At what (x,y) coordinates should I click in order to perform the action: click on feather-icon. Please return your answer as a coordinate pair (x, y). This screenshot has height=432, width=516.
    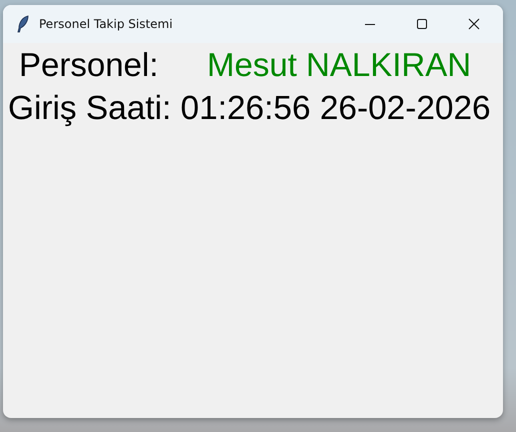
    Looking at the image, I should click on (23, 24).